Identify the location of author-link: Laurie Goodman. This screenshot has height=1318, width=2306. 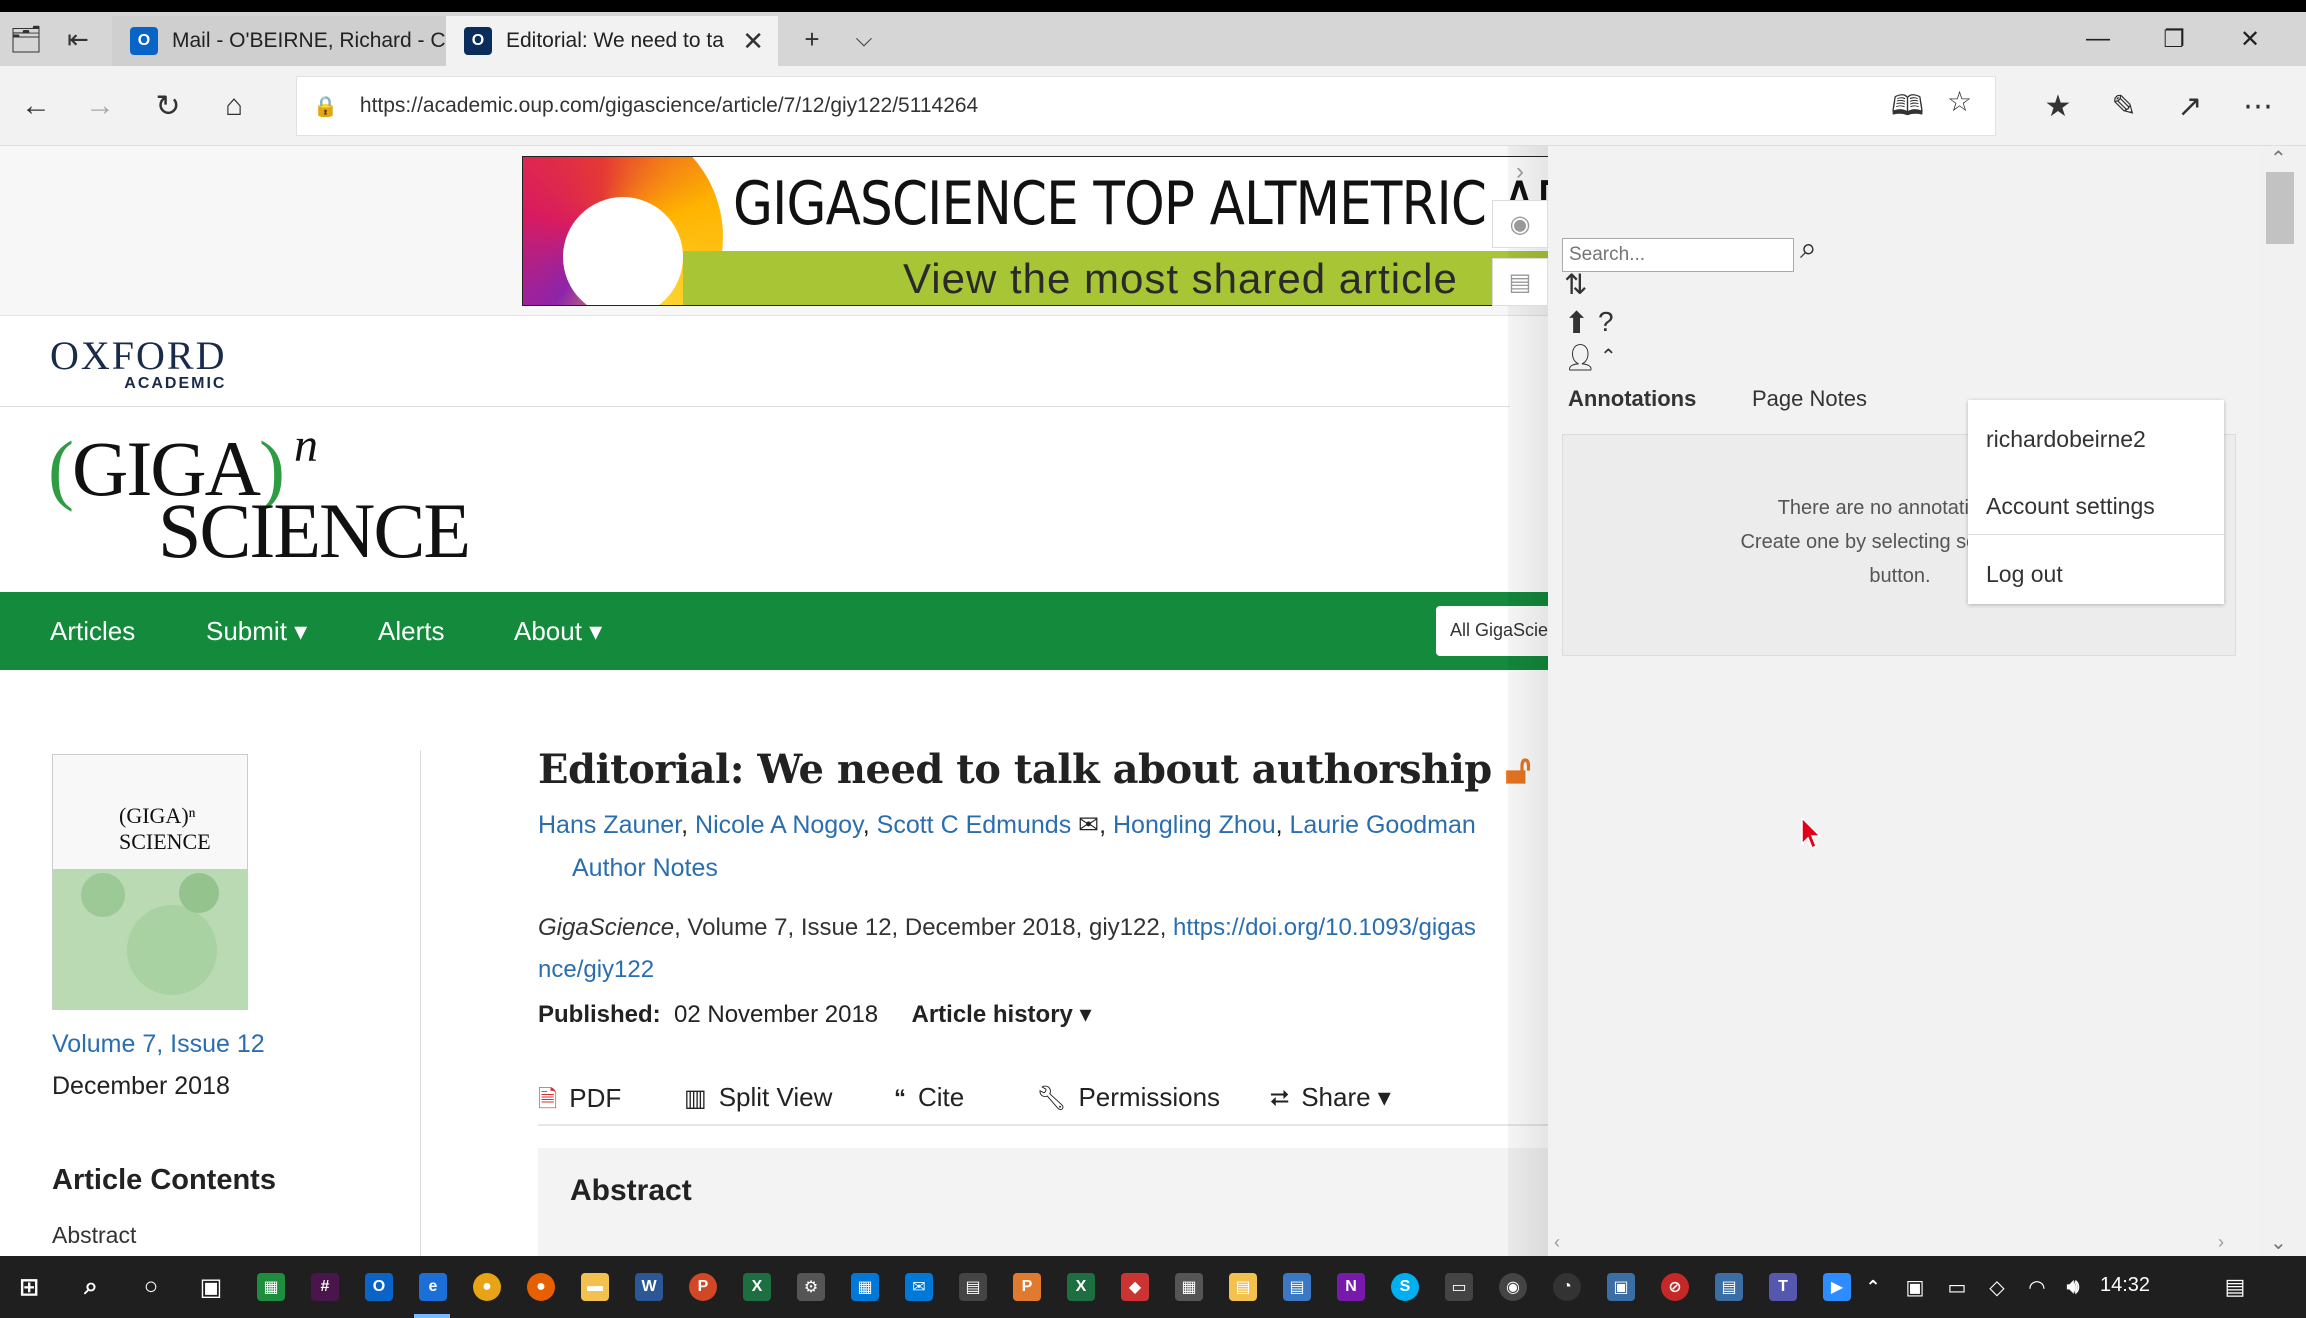
(1383, 825).